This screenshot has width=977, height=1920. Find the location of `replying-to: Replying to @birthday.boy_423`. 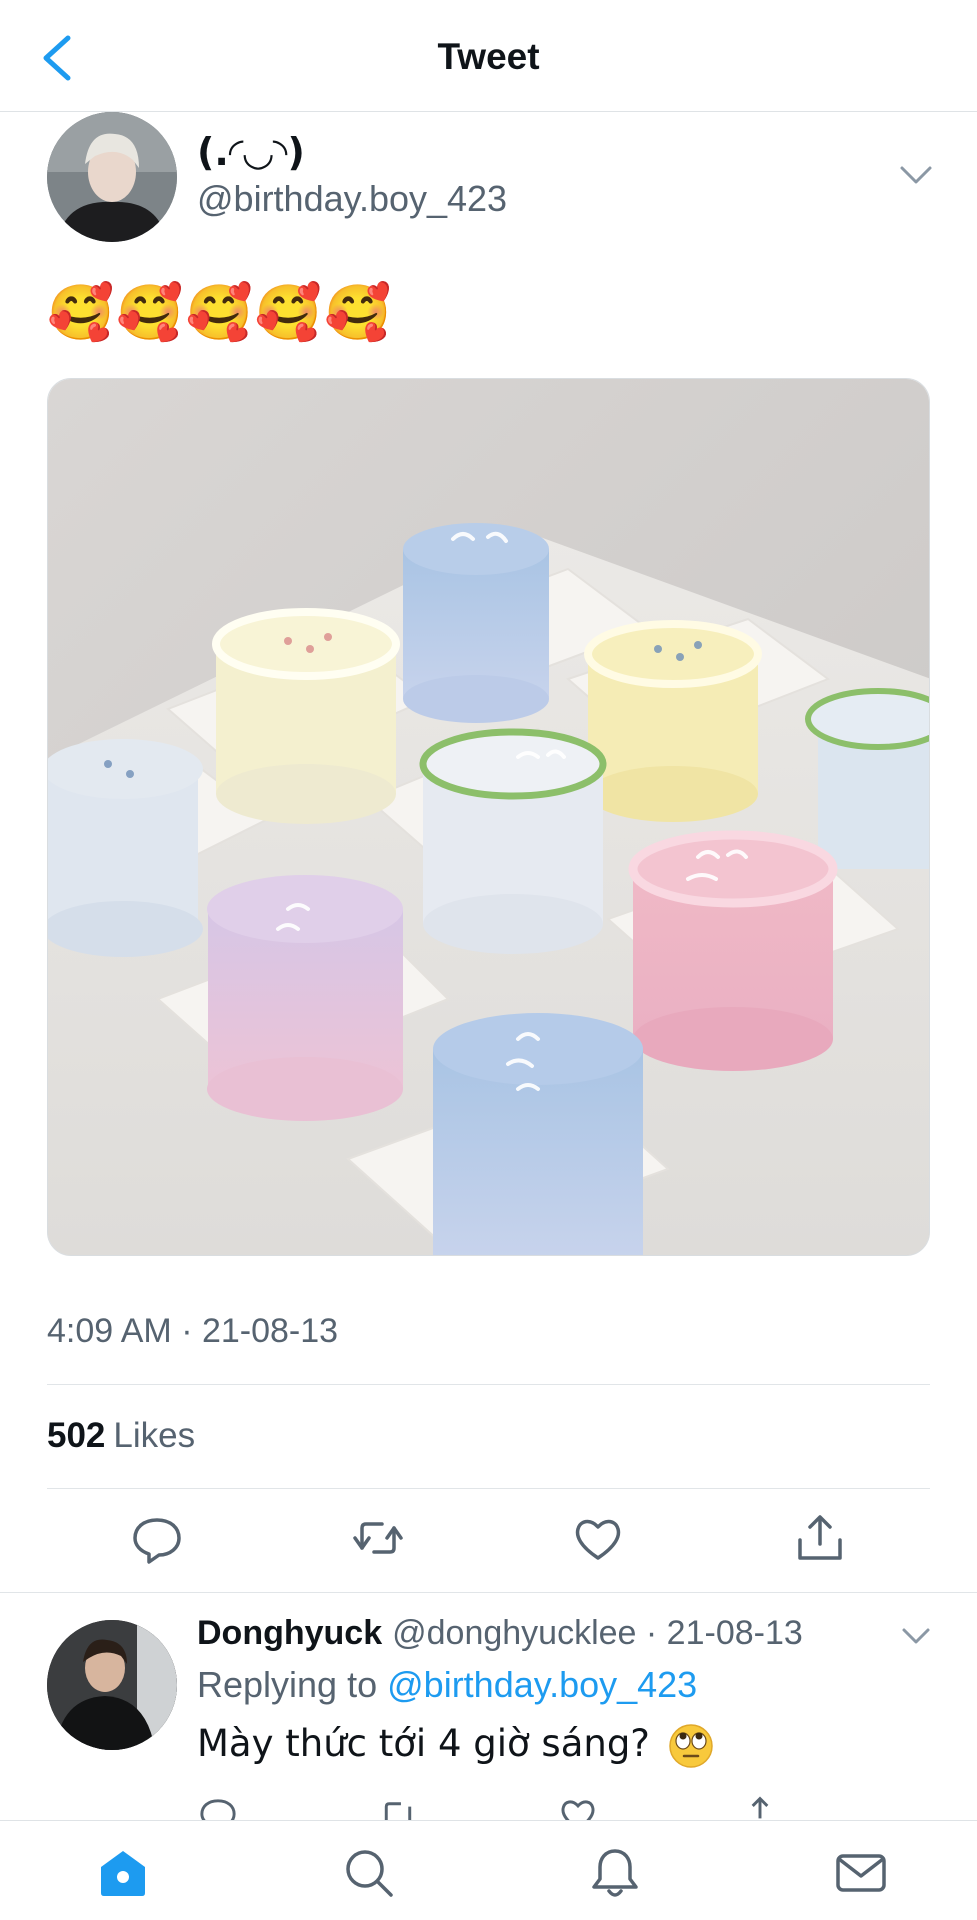

replying-to: Replying to @birthday.boy_423 is located at coordinates (447, 1685).